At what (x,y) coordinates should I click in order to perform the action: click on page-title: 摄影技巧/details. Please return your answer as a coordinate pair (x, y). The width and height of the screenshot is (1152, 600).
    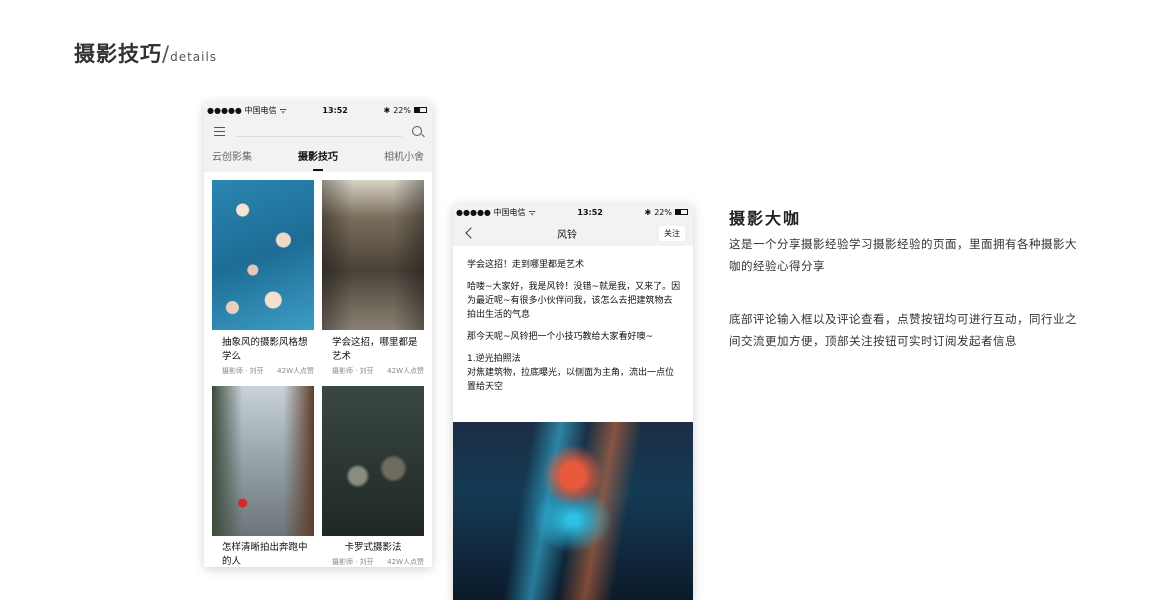
    Looking at the image, I should click on (145, 53).